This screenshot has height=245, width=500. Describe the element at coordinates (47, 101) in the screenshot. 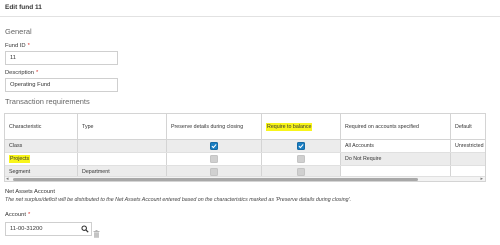

I see `transaction-requirements-heading: Transaction requirements` at that location.